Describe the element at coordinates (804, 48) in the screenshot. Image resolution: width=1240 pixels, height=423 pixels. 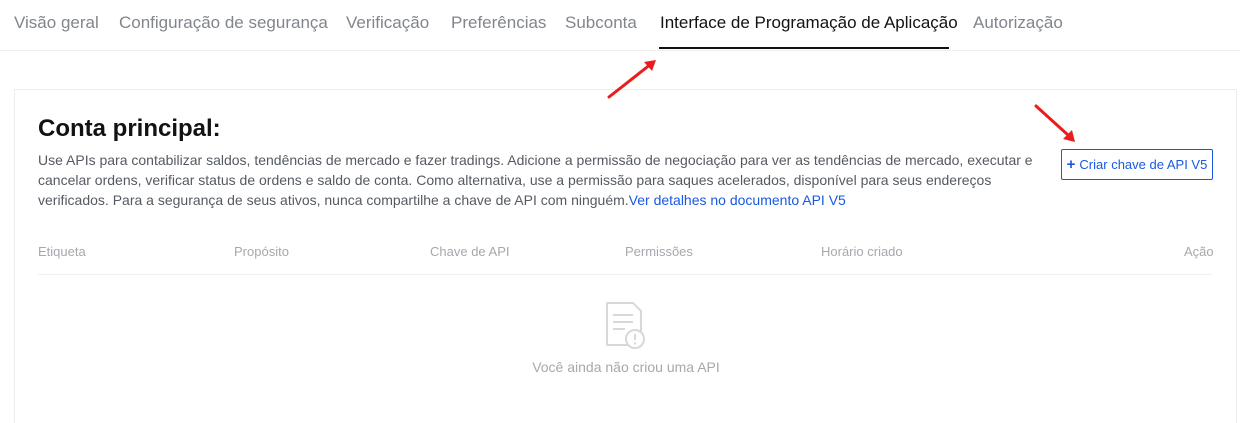
I see `active-tab-indicator` at that location.